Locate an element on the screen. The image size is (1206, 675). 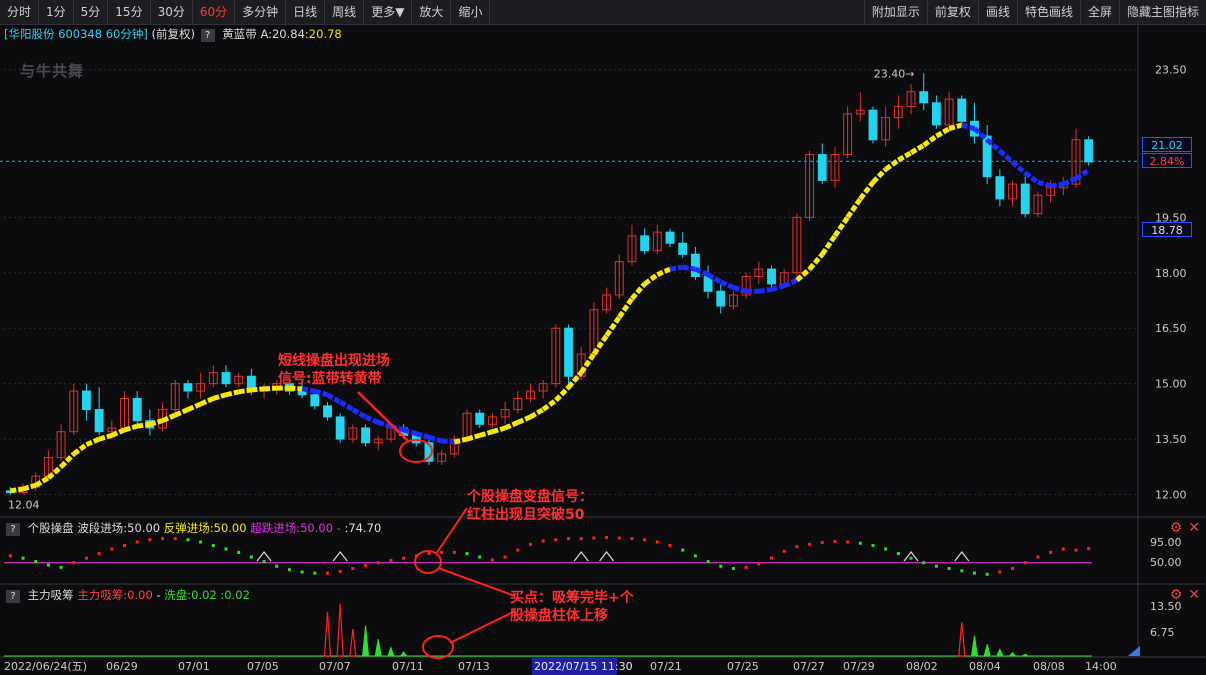
annotation-entry-signal: 短线操盘出现进场 信号:蓝带转黄带 is located at coordinates (334, 370).